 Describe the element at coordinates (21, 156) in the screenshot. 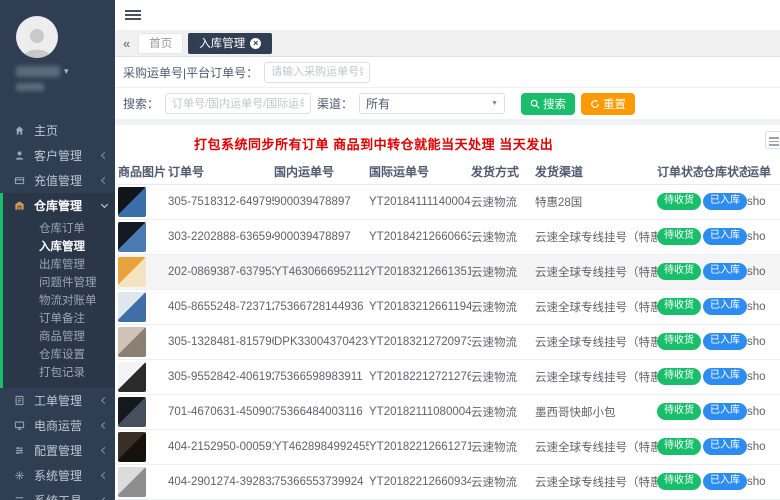

I see `user-icon` at that location.